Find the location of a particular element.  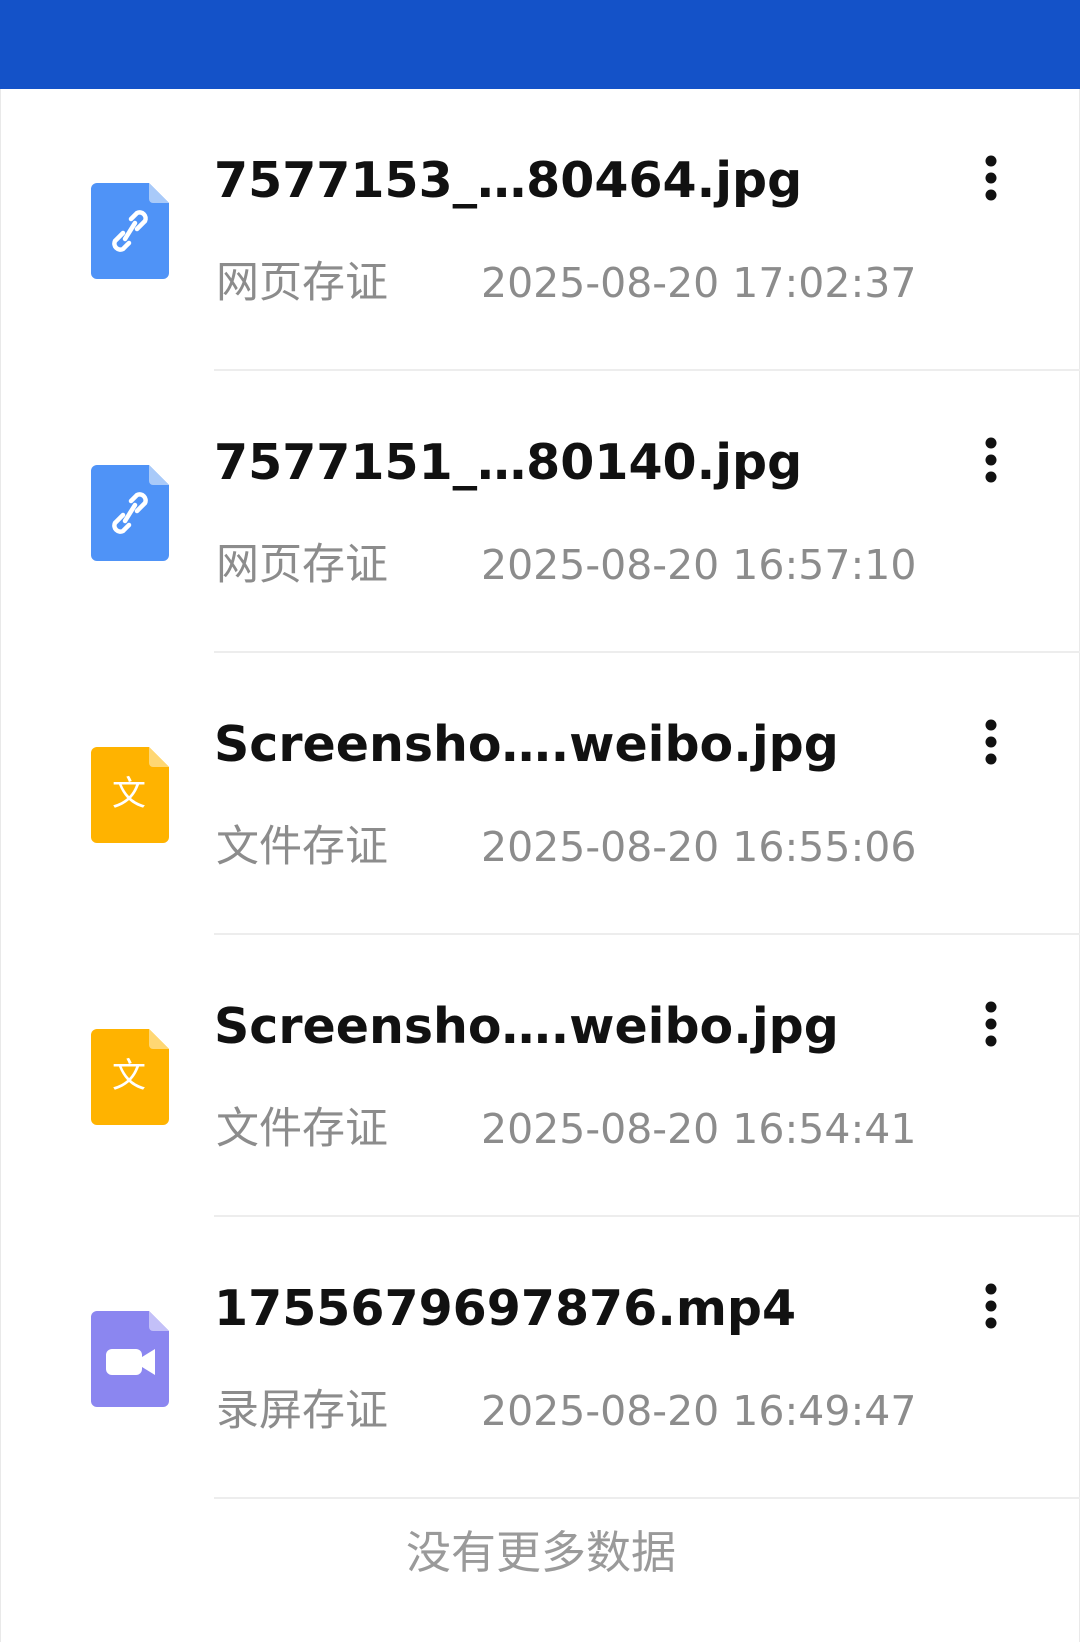

divider is located at coordinates (647, 1498).